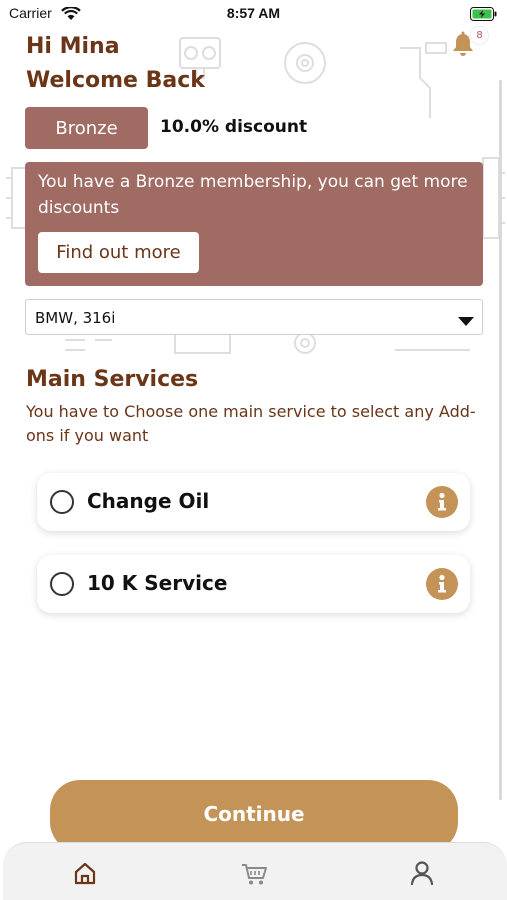 The height and width of the screenshot is (900, 507). Describe the element at coordinates (500, 440) in the screenshot. I see `scroll-indicator` at that location.